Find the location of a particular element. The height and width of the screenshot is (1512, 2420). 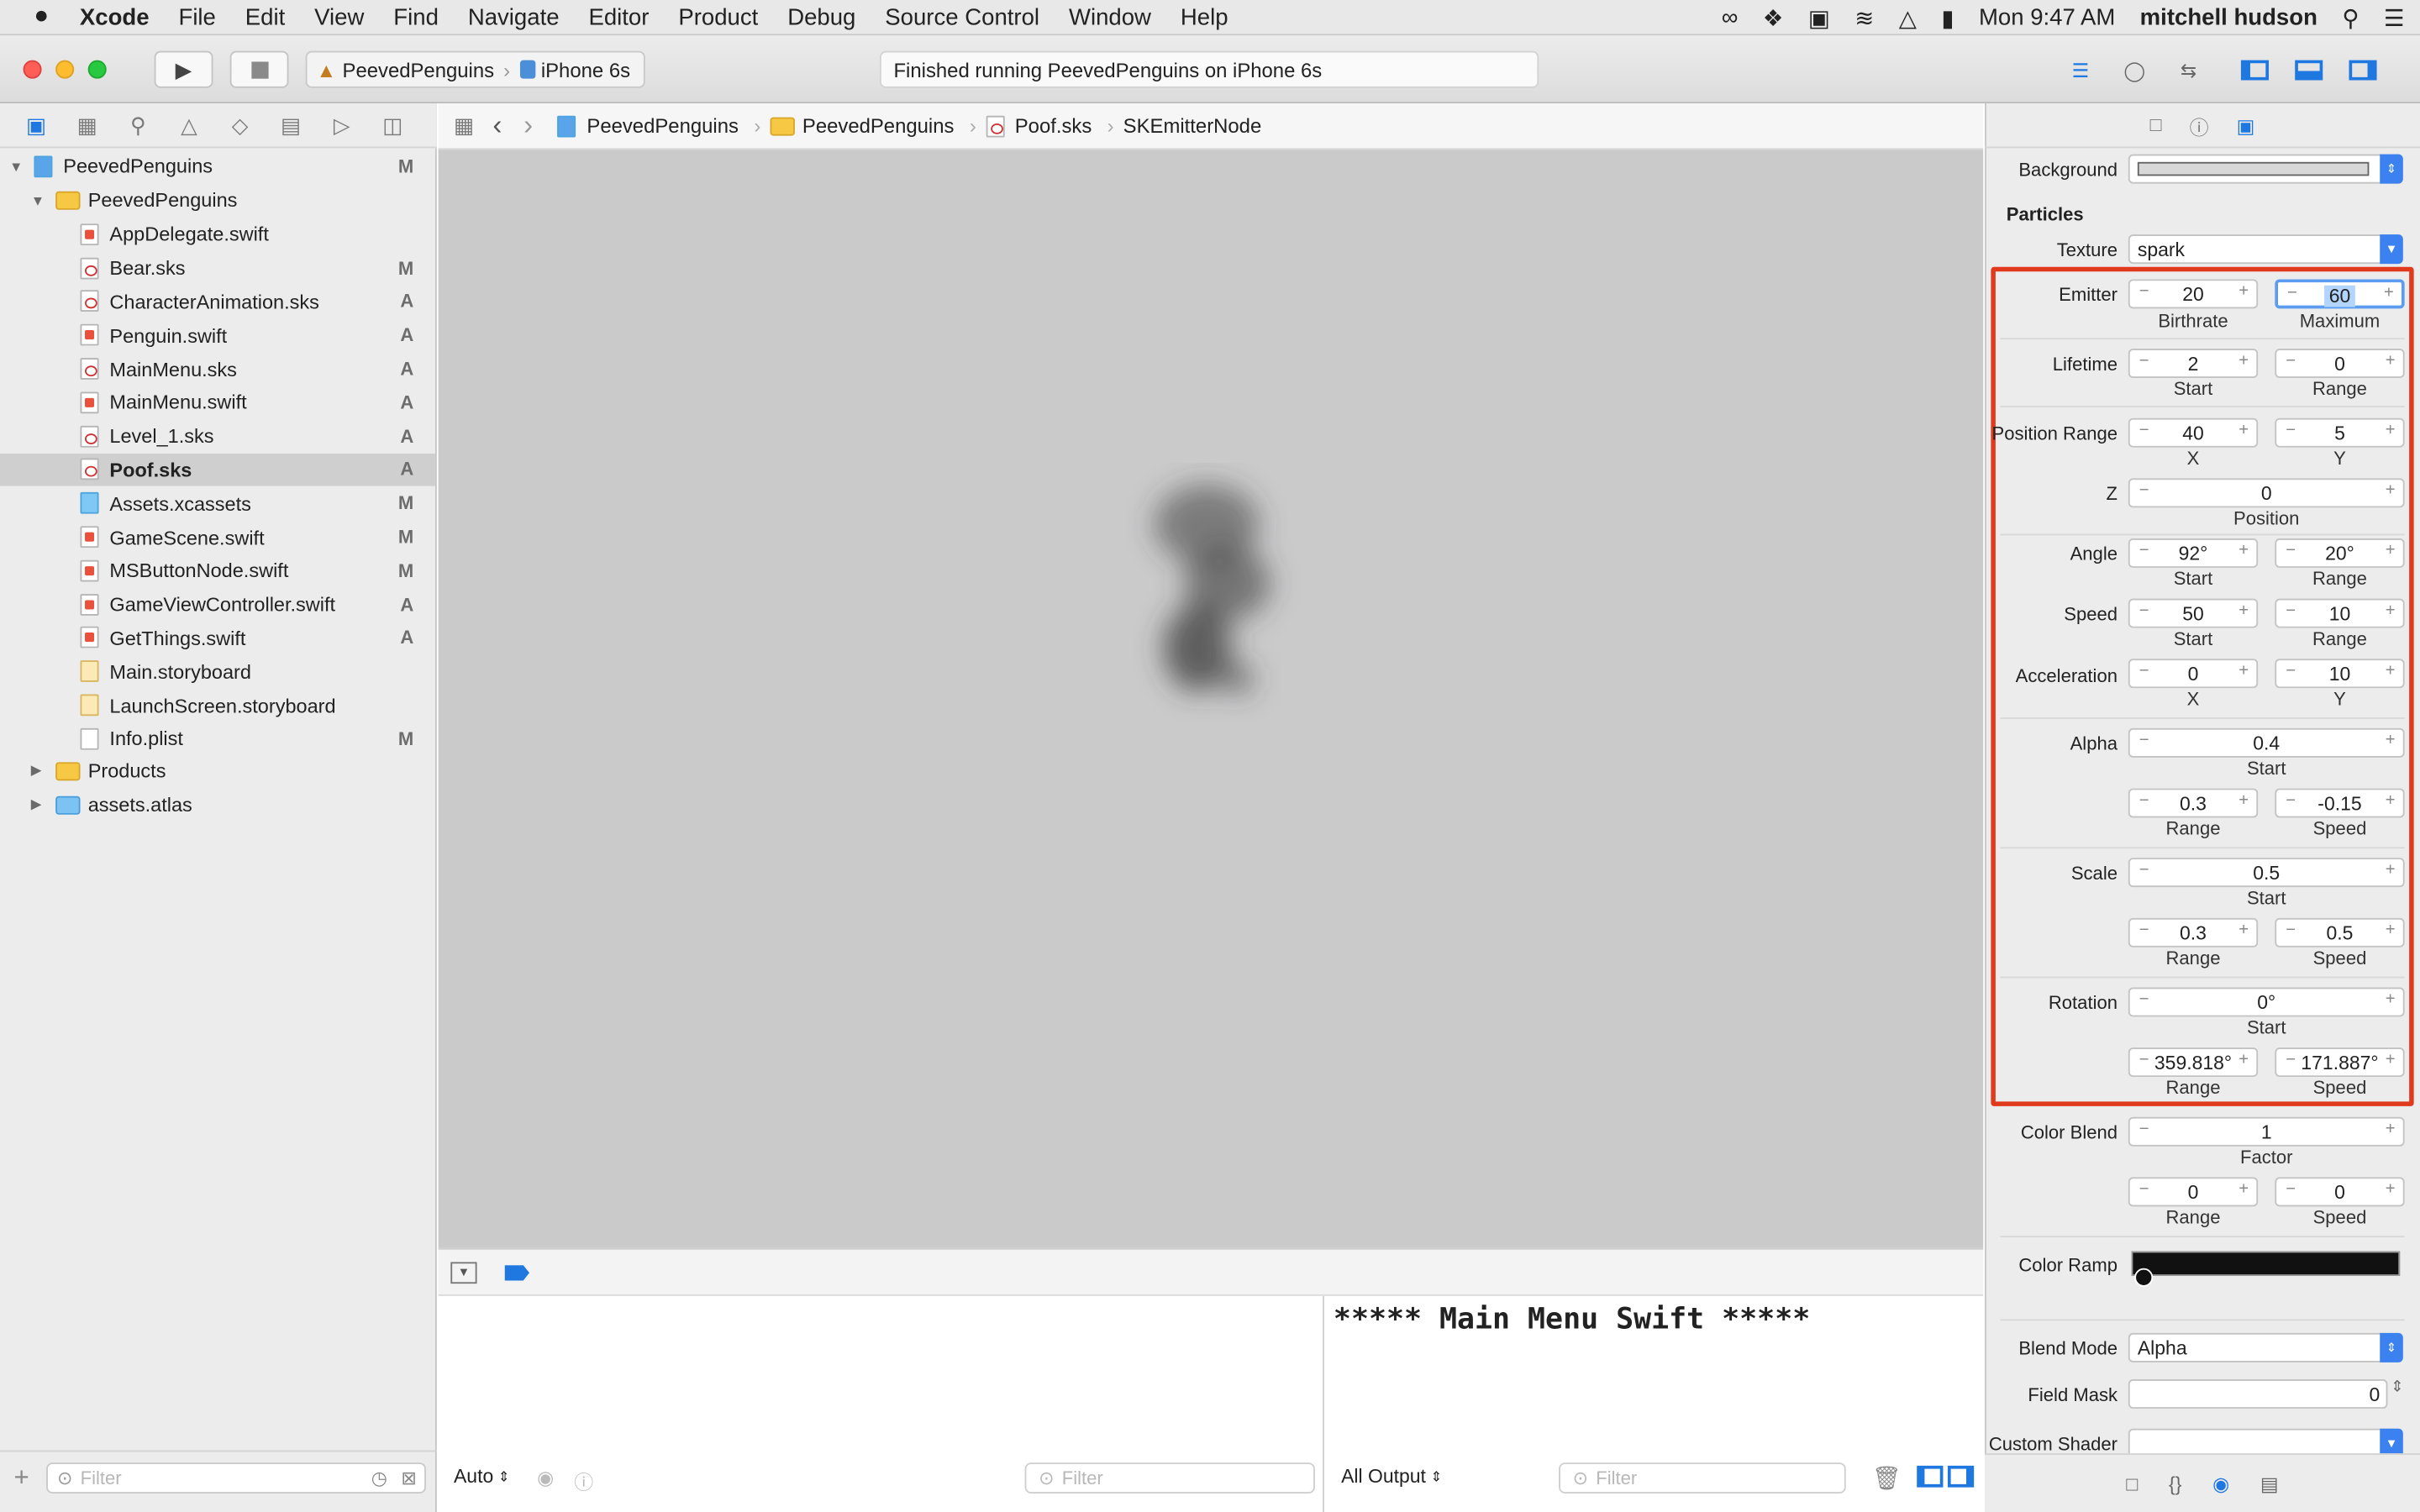

rotation-start-value: 0° is located at coordinates (2267, 1003).